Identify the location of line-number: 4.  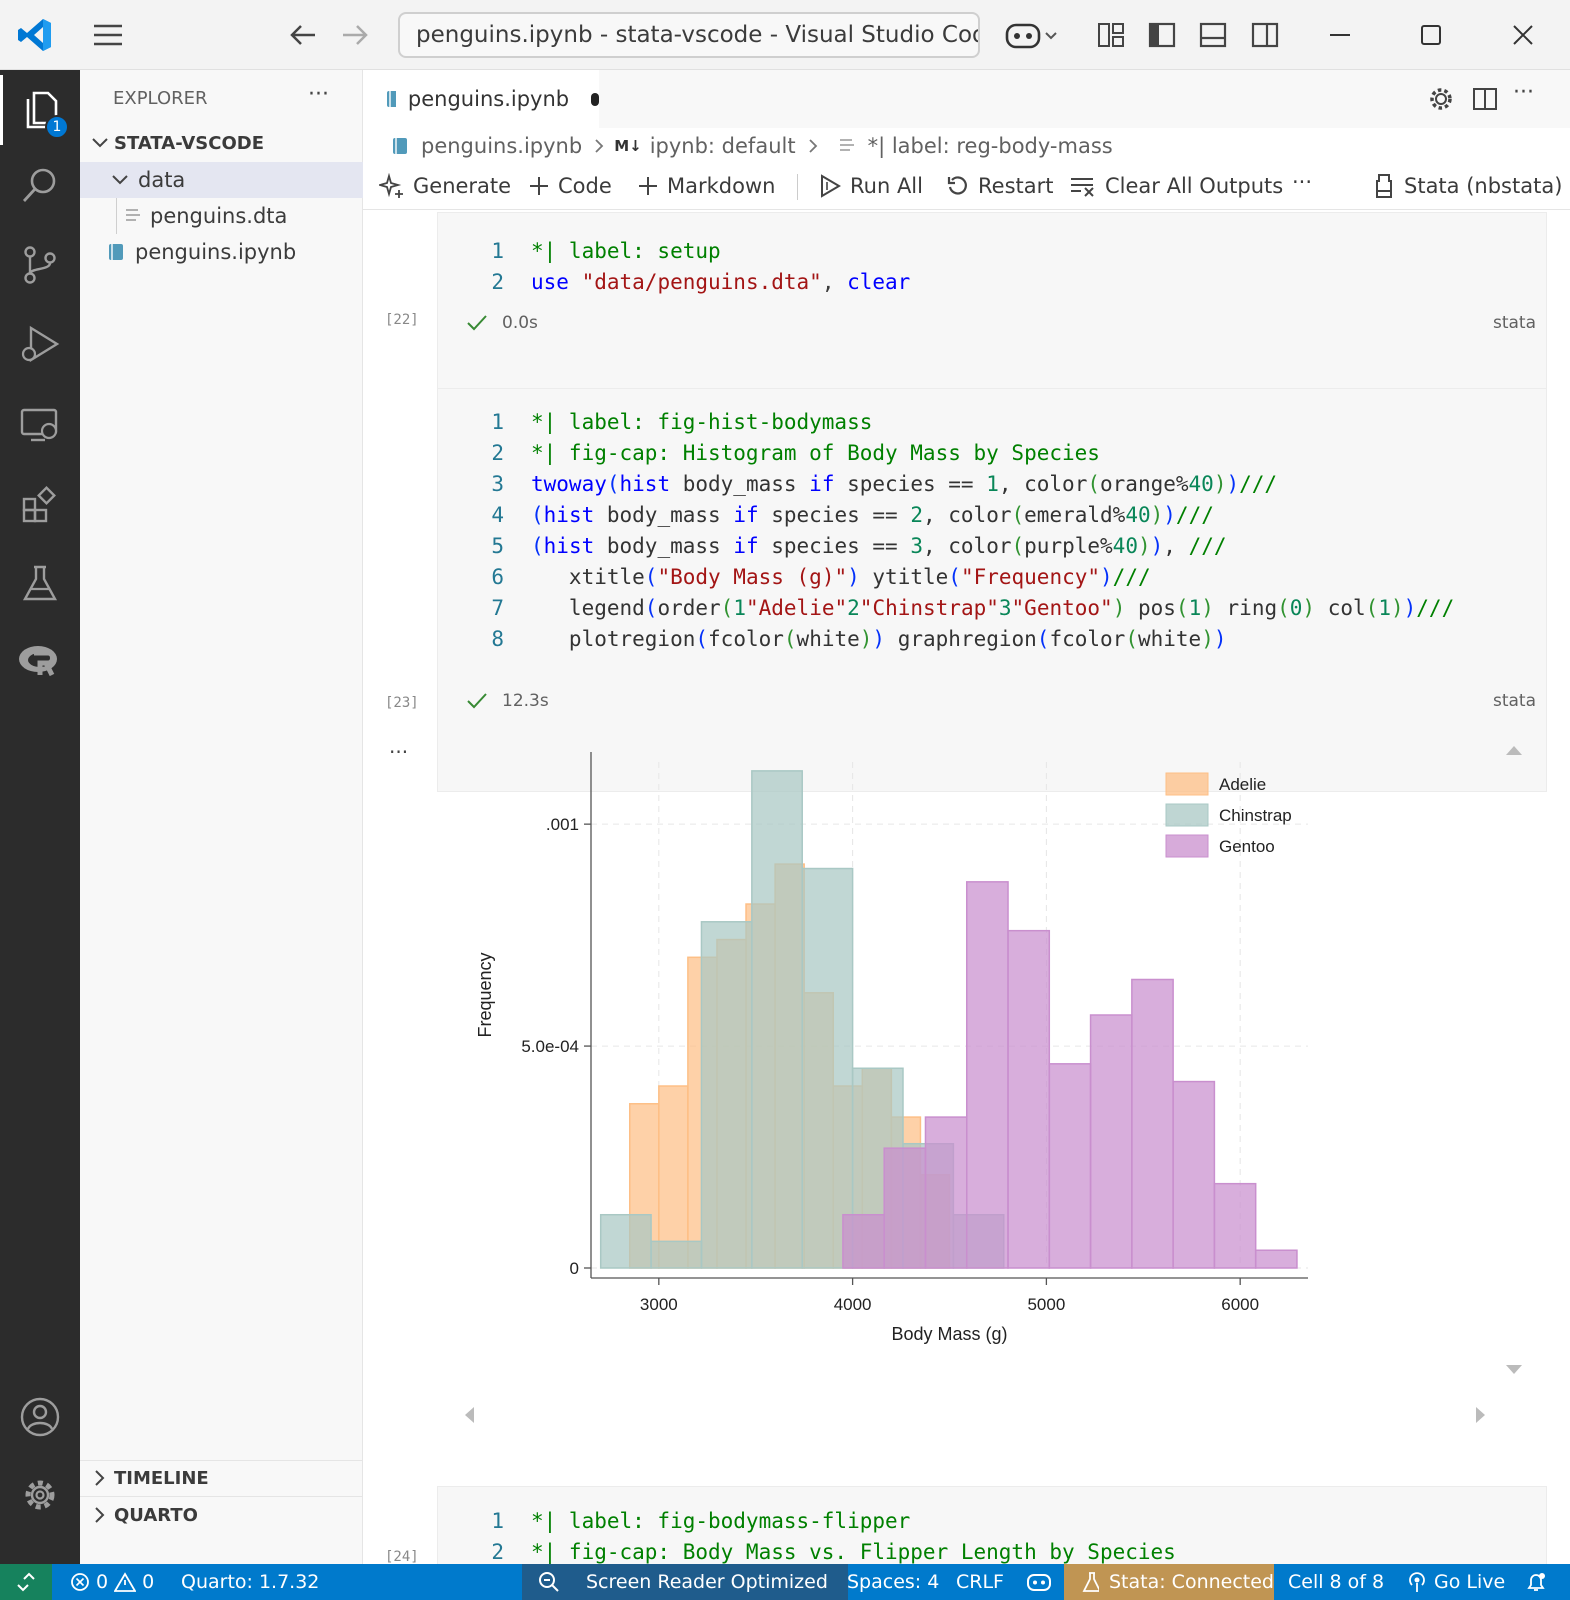
(497, 514).